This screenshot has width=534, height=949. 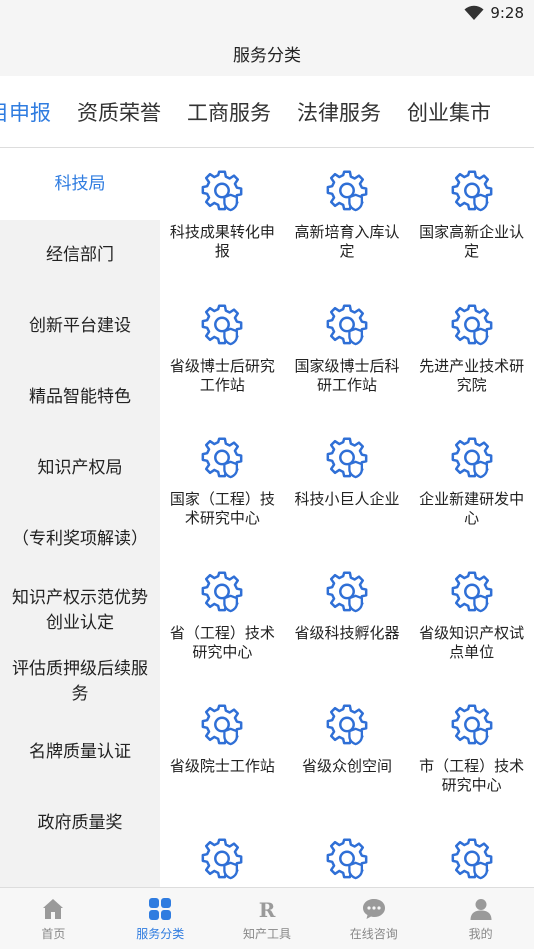 I want to click on service-item-label: 省级知识产权试点单位, so click(x=472, y=642).